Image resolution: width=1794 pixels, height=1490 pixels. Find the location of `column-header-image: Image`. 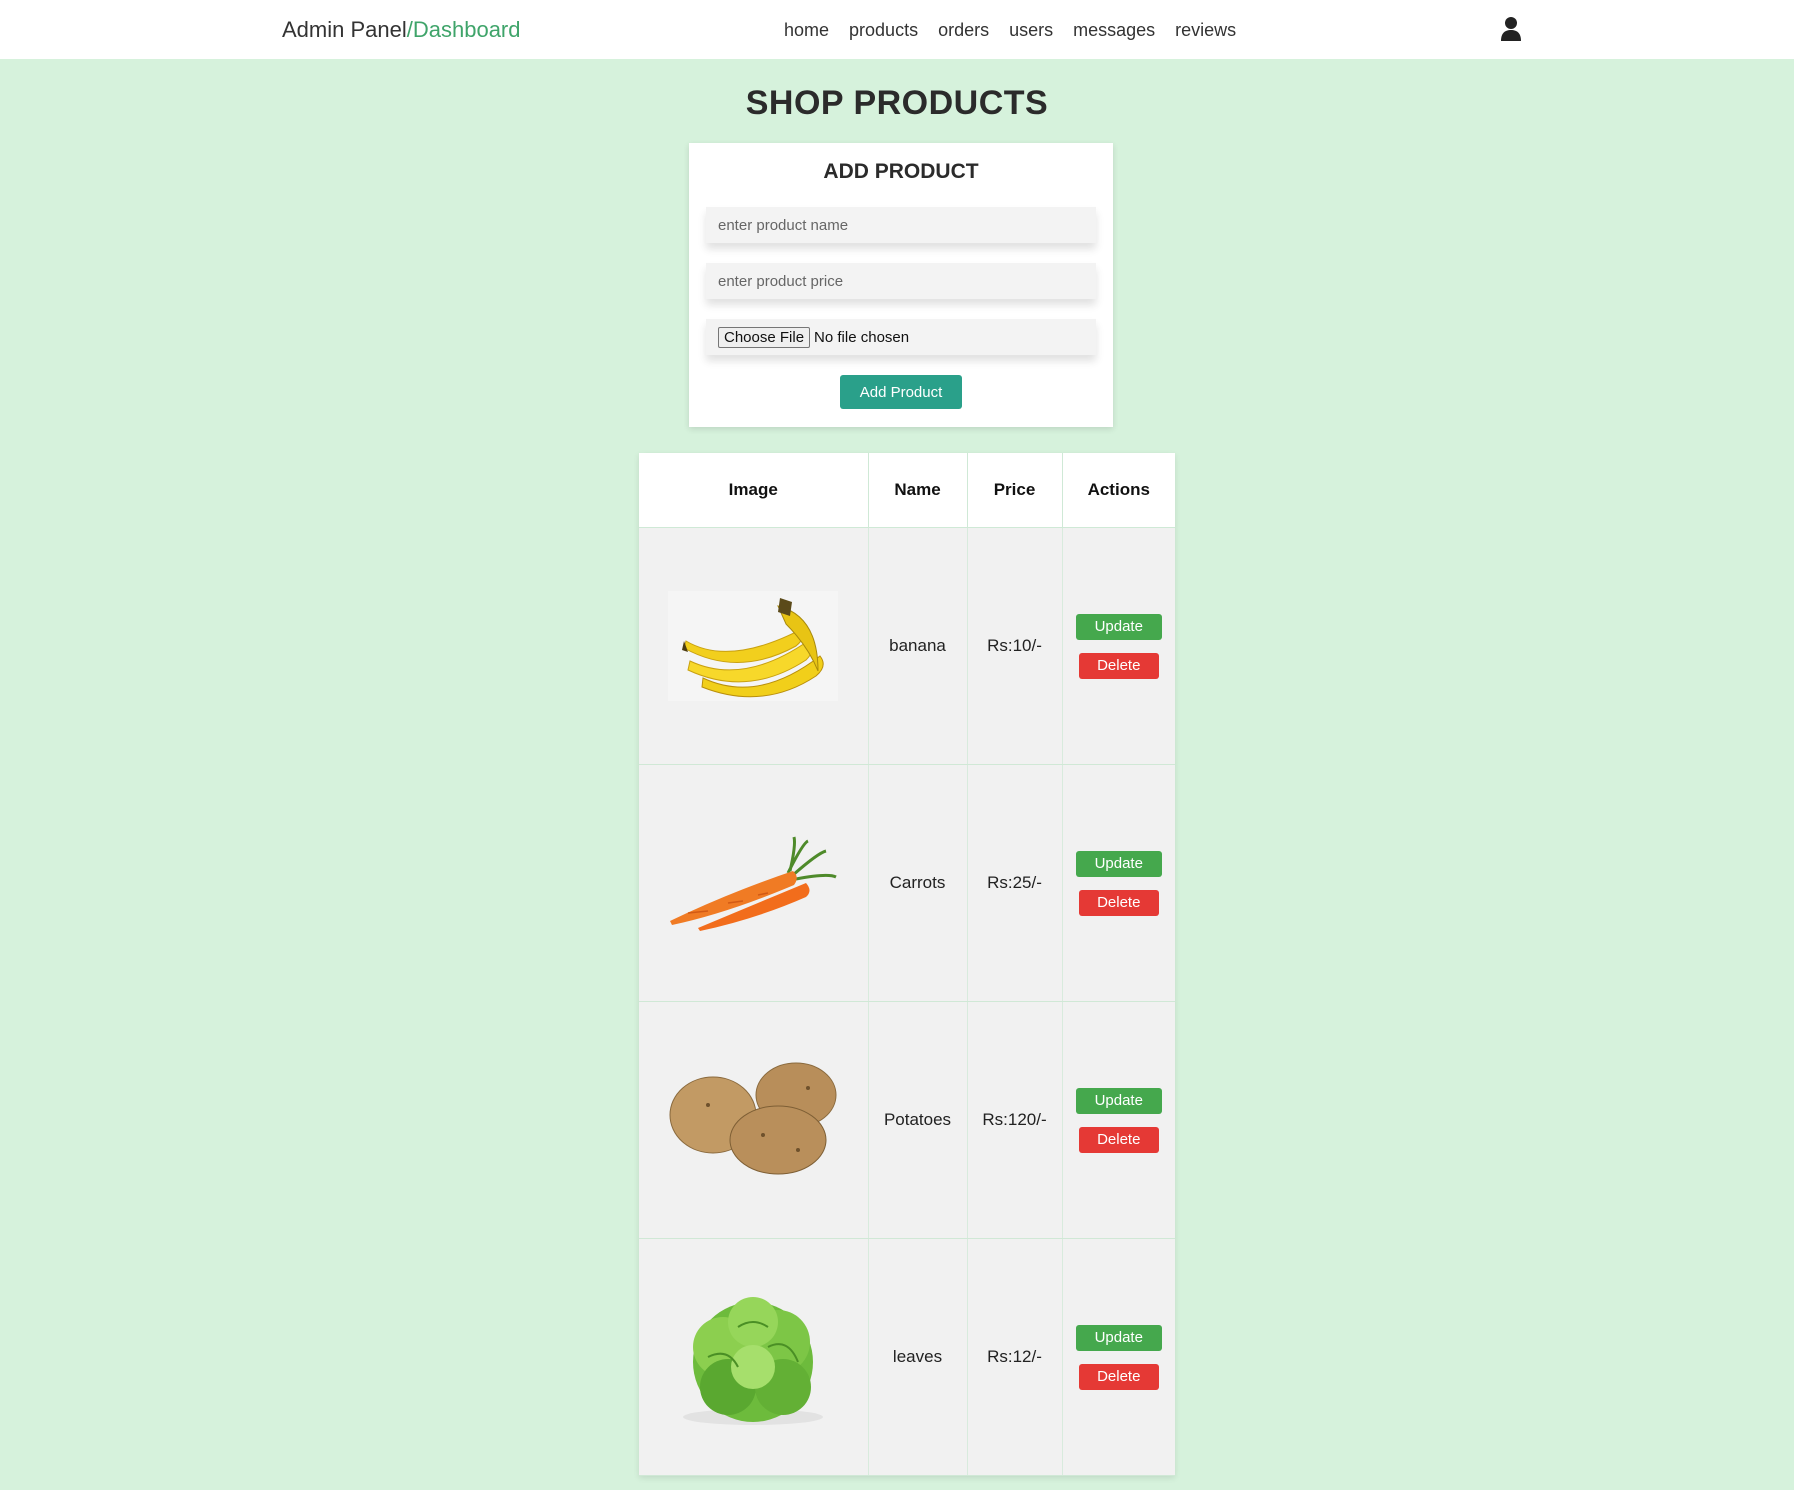

column-header-image: Image is located at coordinates (754, 490).